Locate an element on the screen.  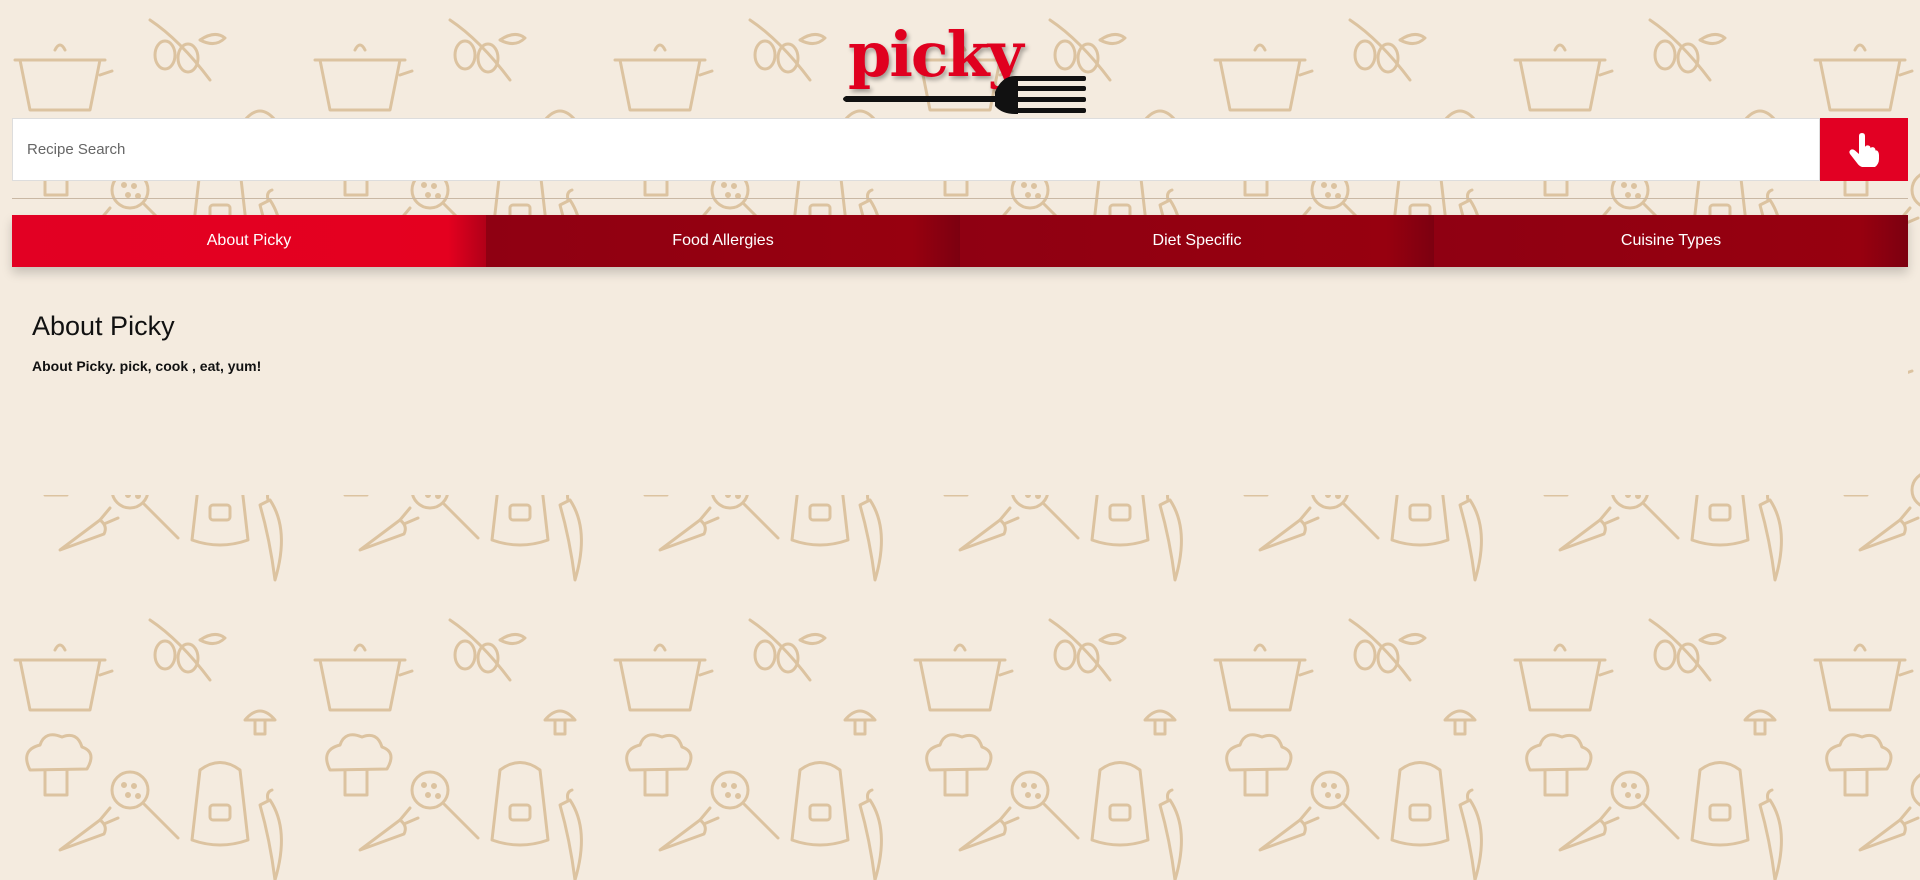
content-title: About Picky is located at coordinates (103, 326).